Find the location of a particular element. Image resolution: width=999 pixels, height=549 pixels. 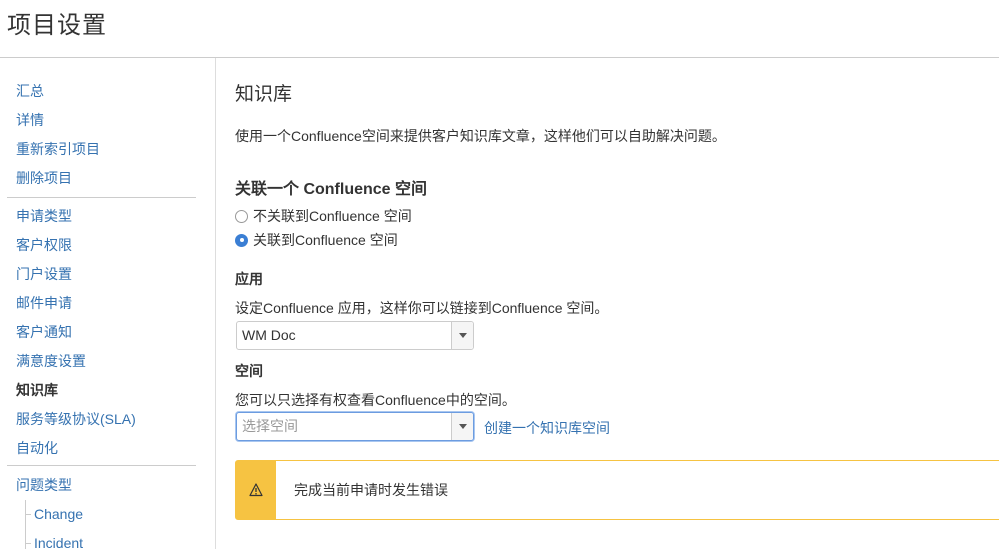

nav-group-issue-types: 问题类型 Change Incident is located at coordinates (101, 510).